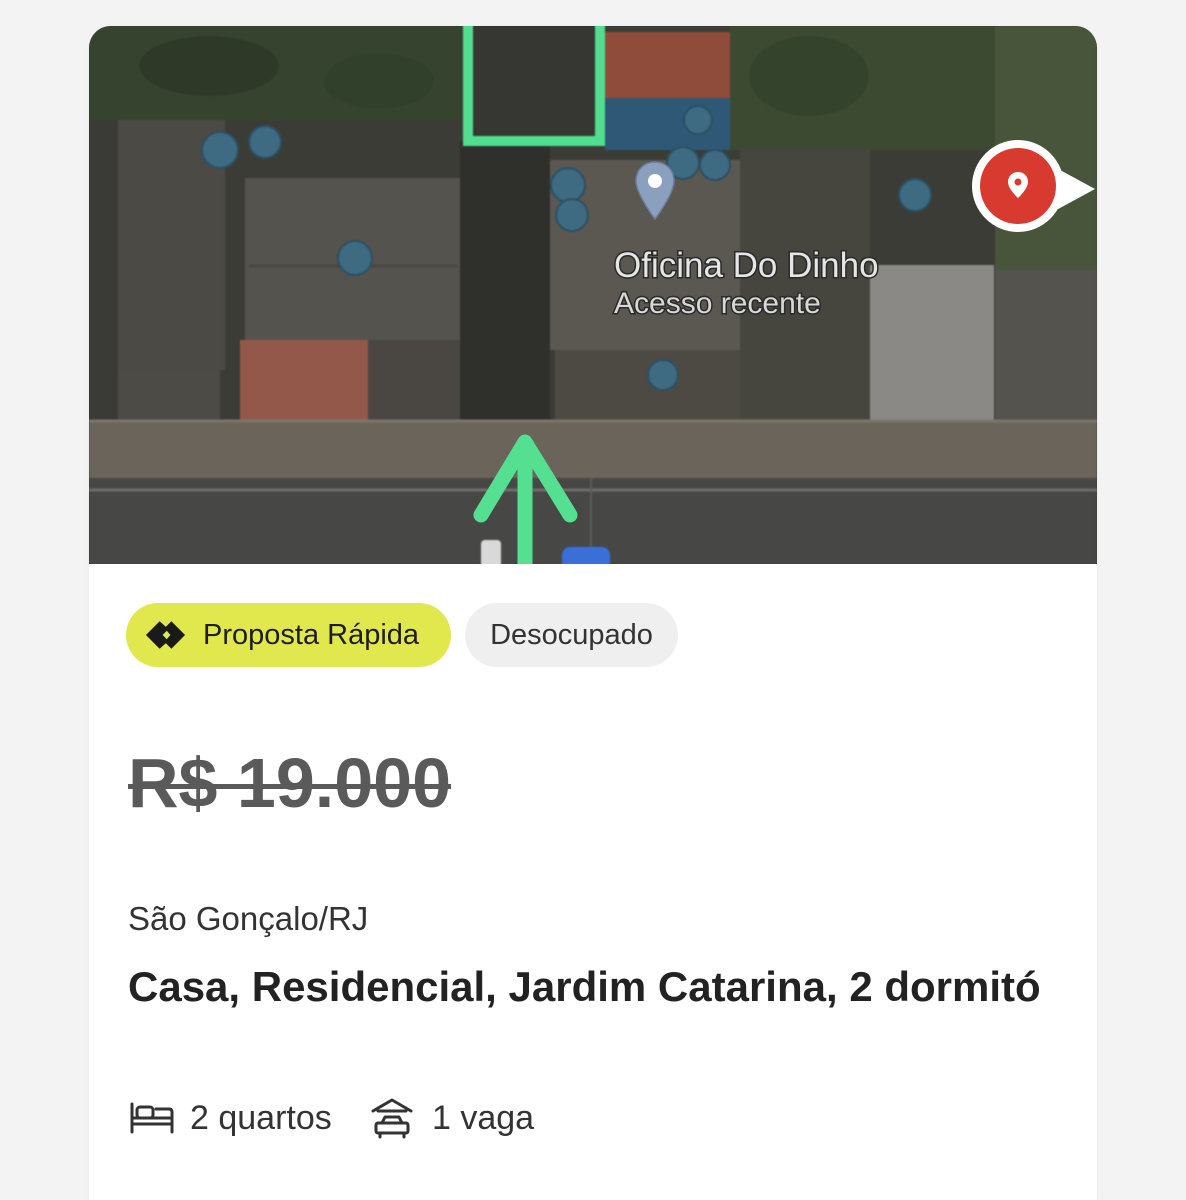 The height and width of the screenshot is (1200, 1186). I want to click on quick-offer-label: Proposta Rápida, so click(311, 634).